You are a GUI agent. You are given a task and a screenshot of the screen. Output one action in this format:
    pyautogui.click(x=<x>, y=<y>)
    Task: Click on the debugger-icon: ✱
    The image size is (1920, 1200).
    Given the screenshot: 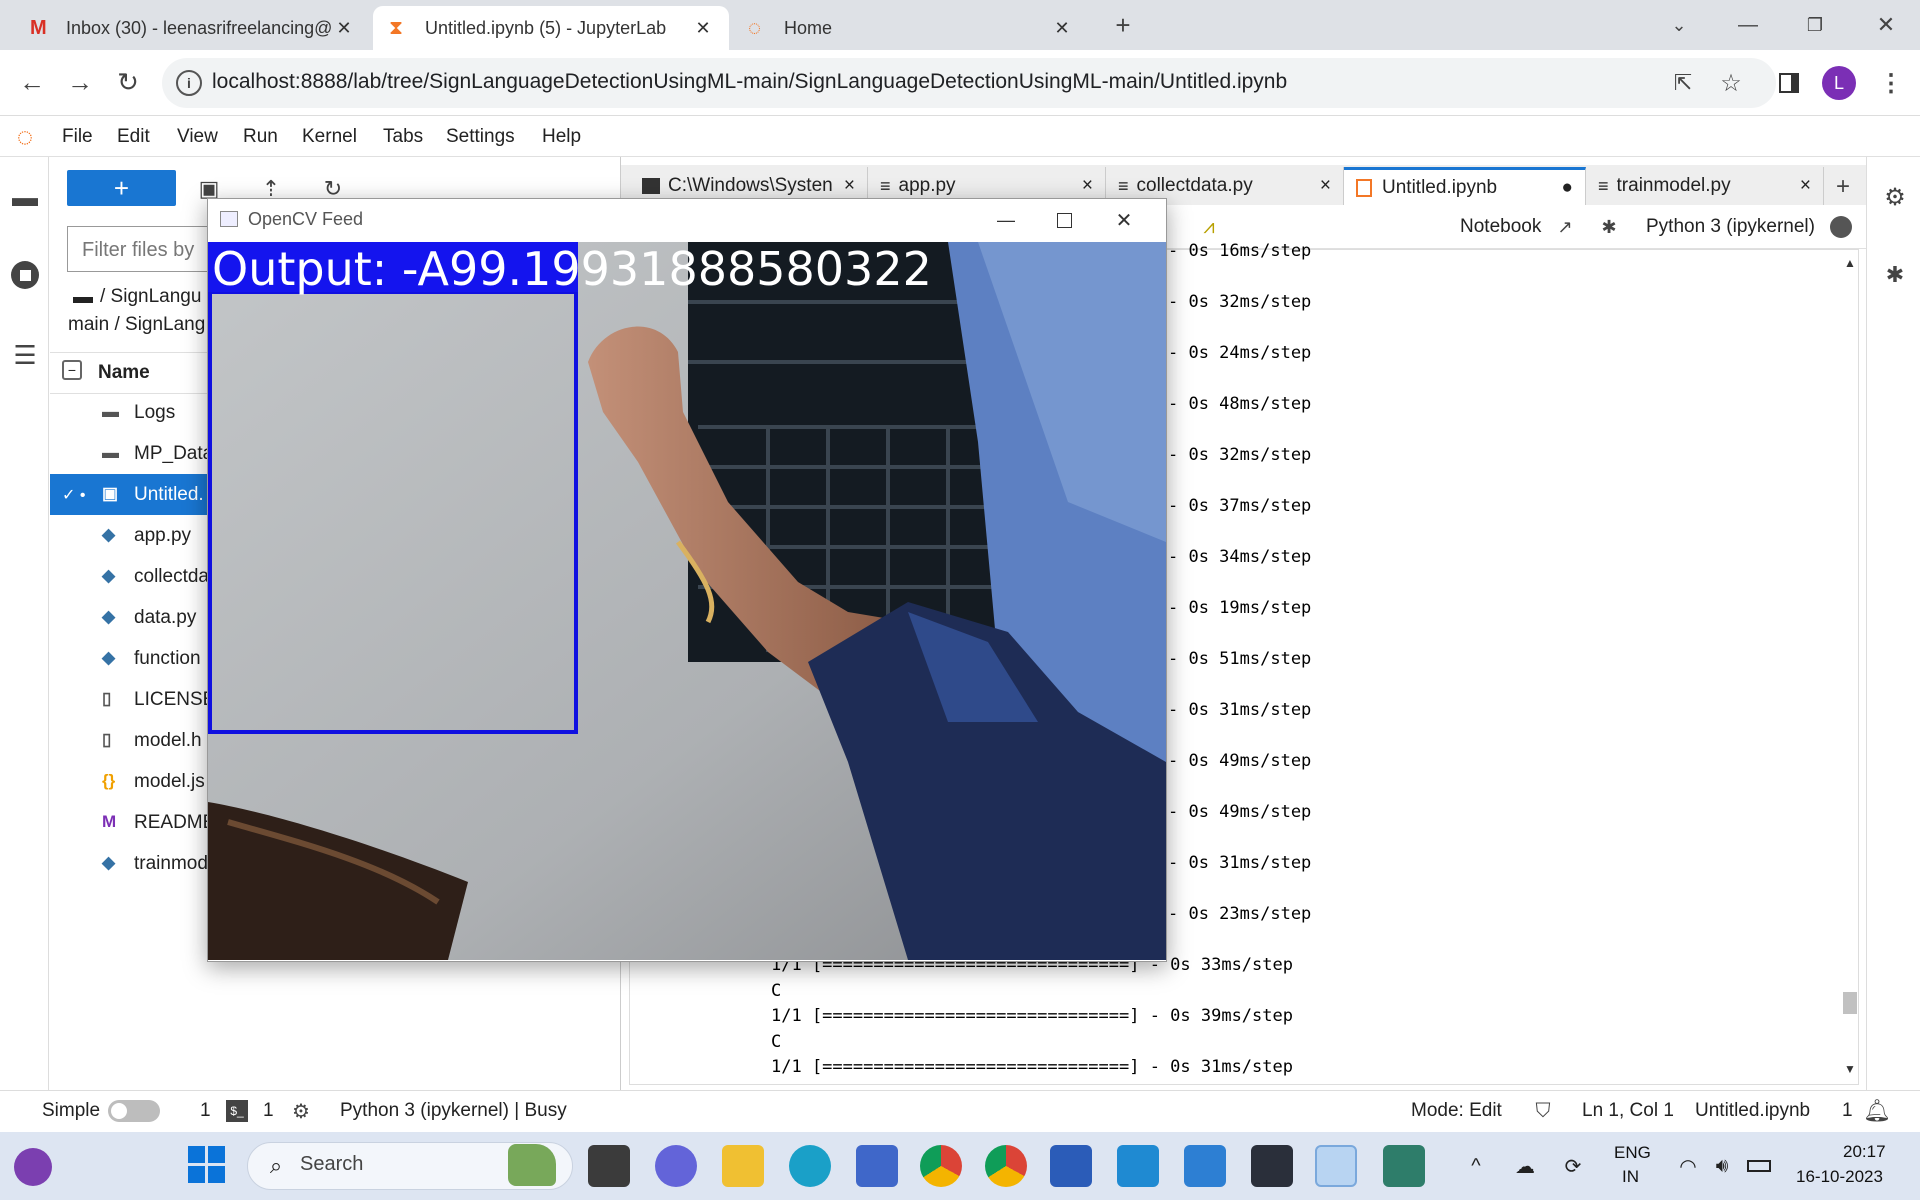 What is the action you would take?
    pyautogui.click(x=1895, y=275)
    